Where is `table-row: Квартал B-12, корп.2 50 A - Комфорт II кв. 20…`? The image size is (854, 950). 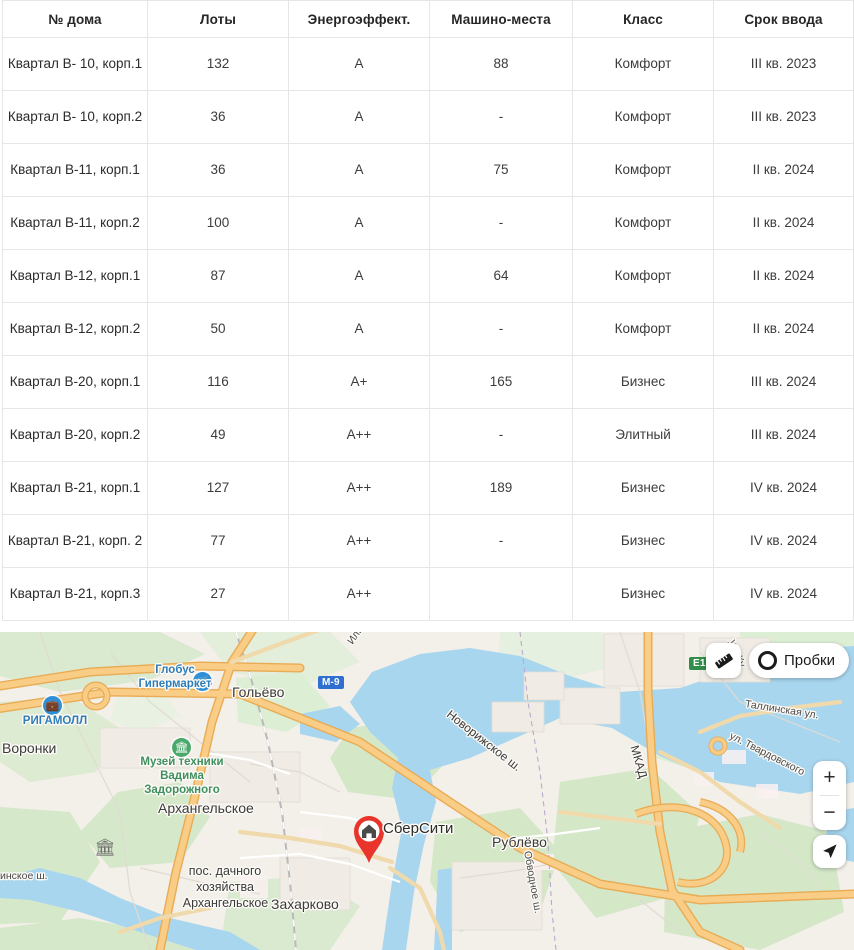
table-row: Квартал B-12, корп.2 50 A - Комфорт II кв. 20… is located at coordinates (428, 329).